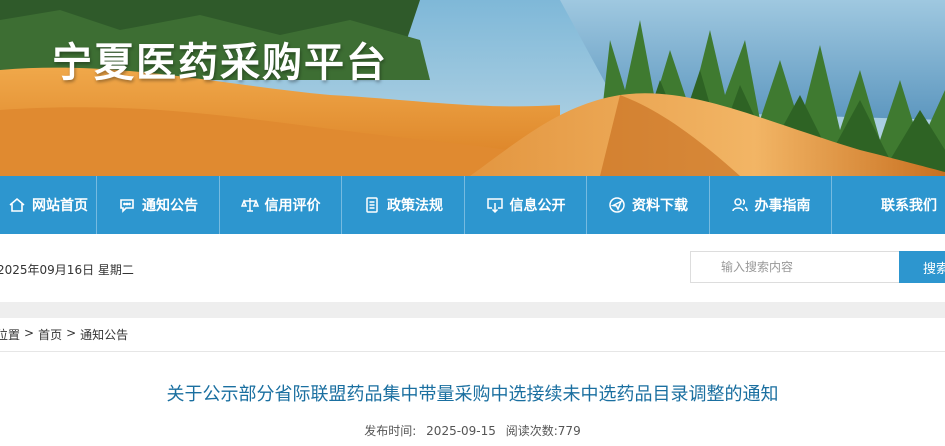  I want to click on nav-item-credit: 信用评价, so click(281, 205).